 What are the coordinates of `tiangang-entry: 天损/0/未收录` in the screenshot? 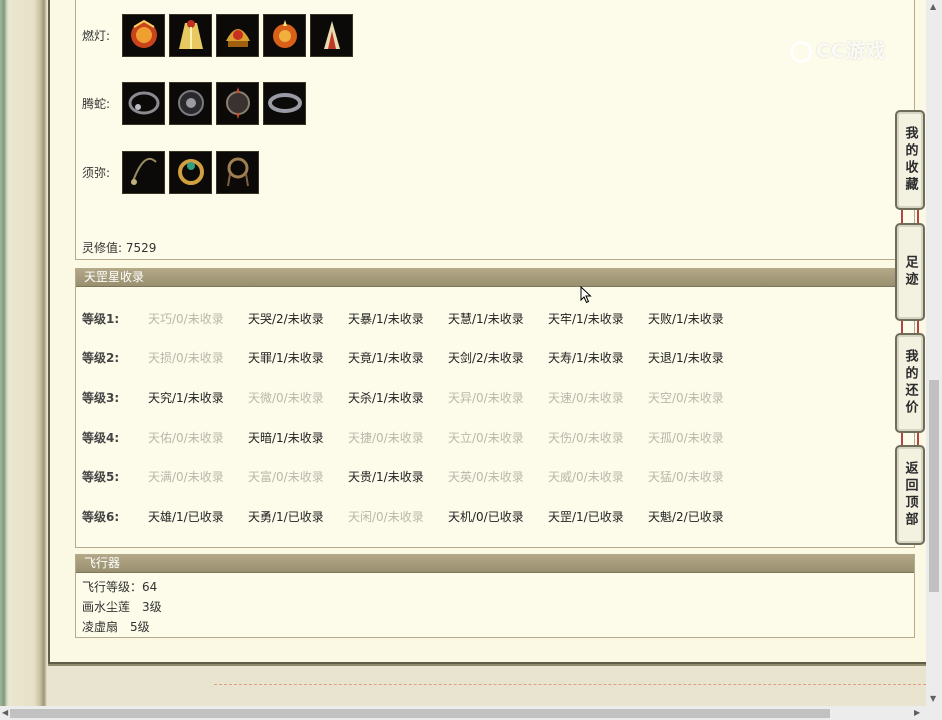 It's located at (186, 357).